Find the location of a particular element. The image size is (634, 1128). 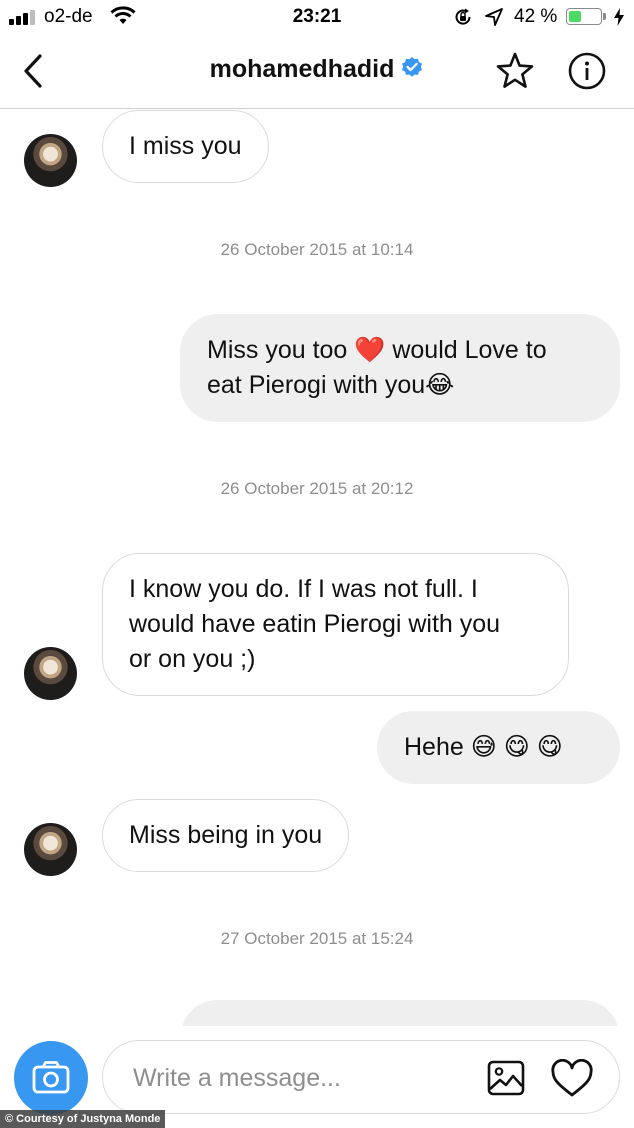

gallery-icon is located at coordinates (506, 1078).